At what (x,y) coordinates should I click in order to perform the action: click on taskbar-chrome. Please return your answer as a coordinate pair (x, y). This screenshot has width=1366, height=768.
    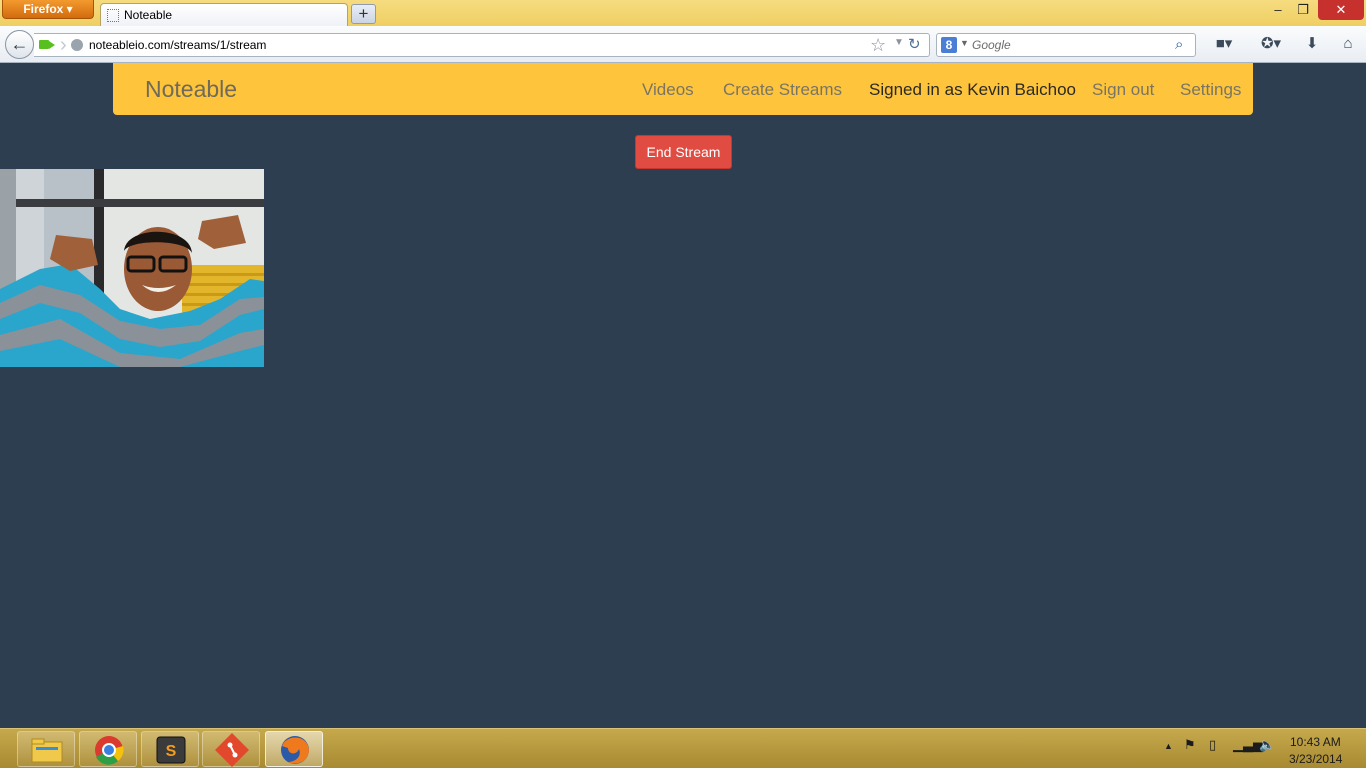
    Looking at the image, I should click on (108, 749).